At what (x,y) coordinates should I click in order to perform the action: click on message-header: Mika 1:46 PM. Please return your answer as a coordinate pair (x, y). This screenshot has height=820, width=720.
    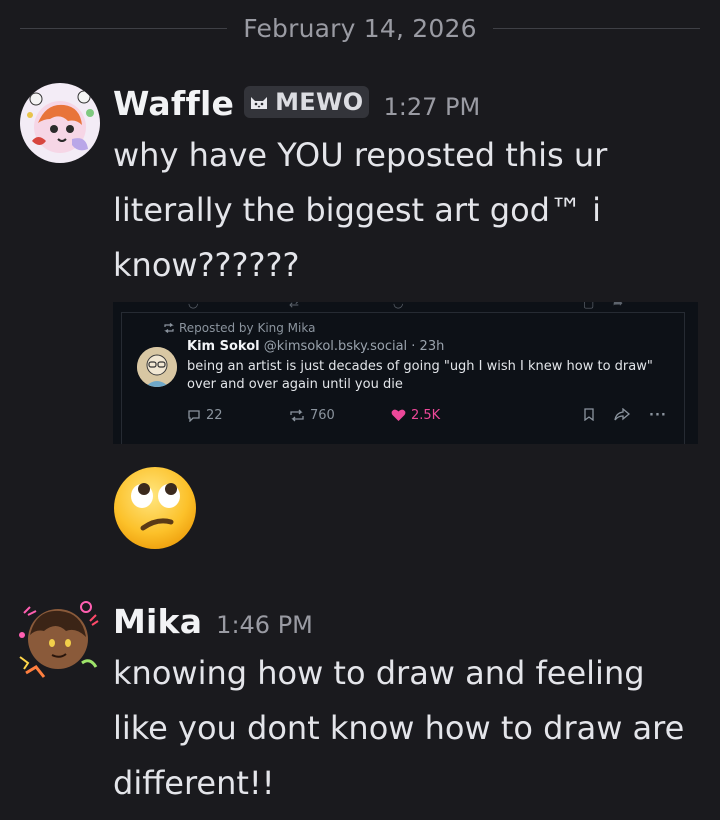
    Looking at the image, I should click on (410, 624).